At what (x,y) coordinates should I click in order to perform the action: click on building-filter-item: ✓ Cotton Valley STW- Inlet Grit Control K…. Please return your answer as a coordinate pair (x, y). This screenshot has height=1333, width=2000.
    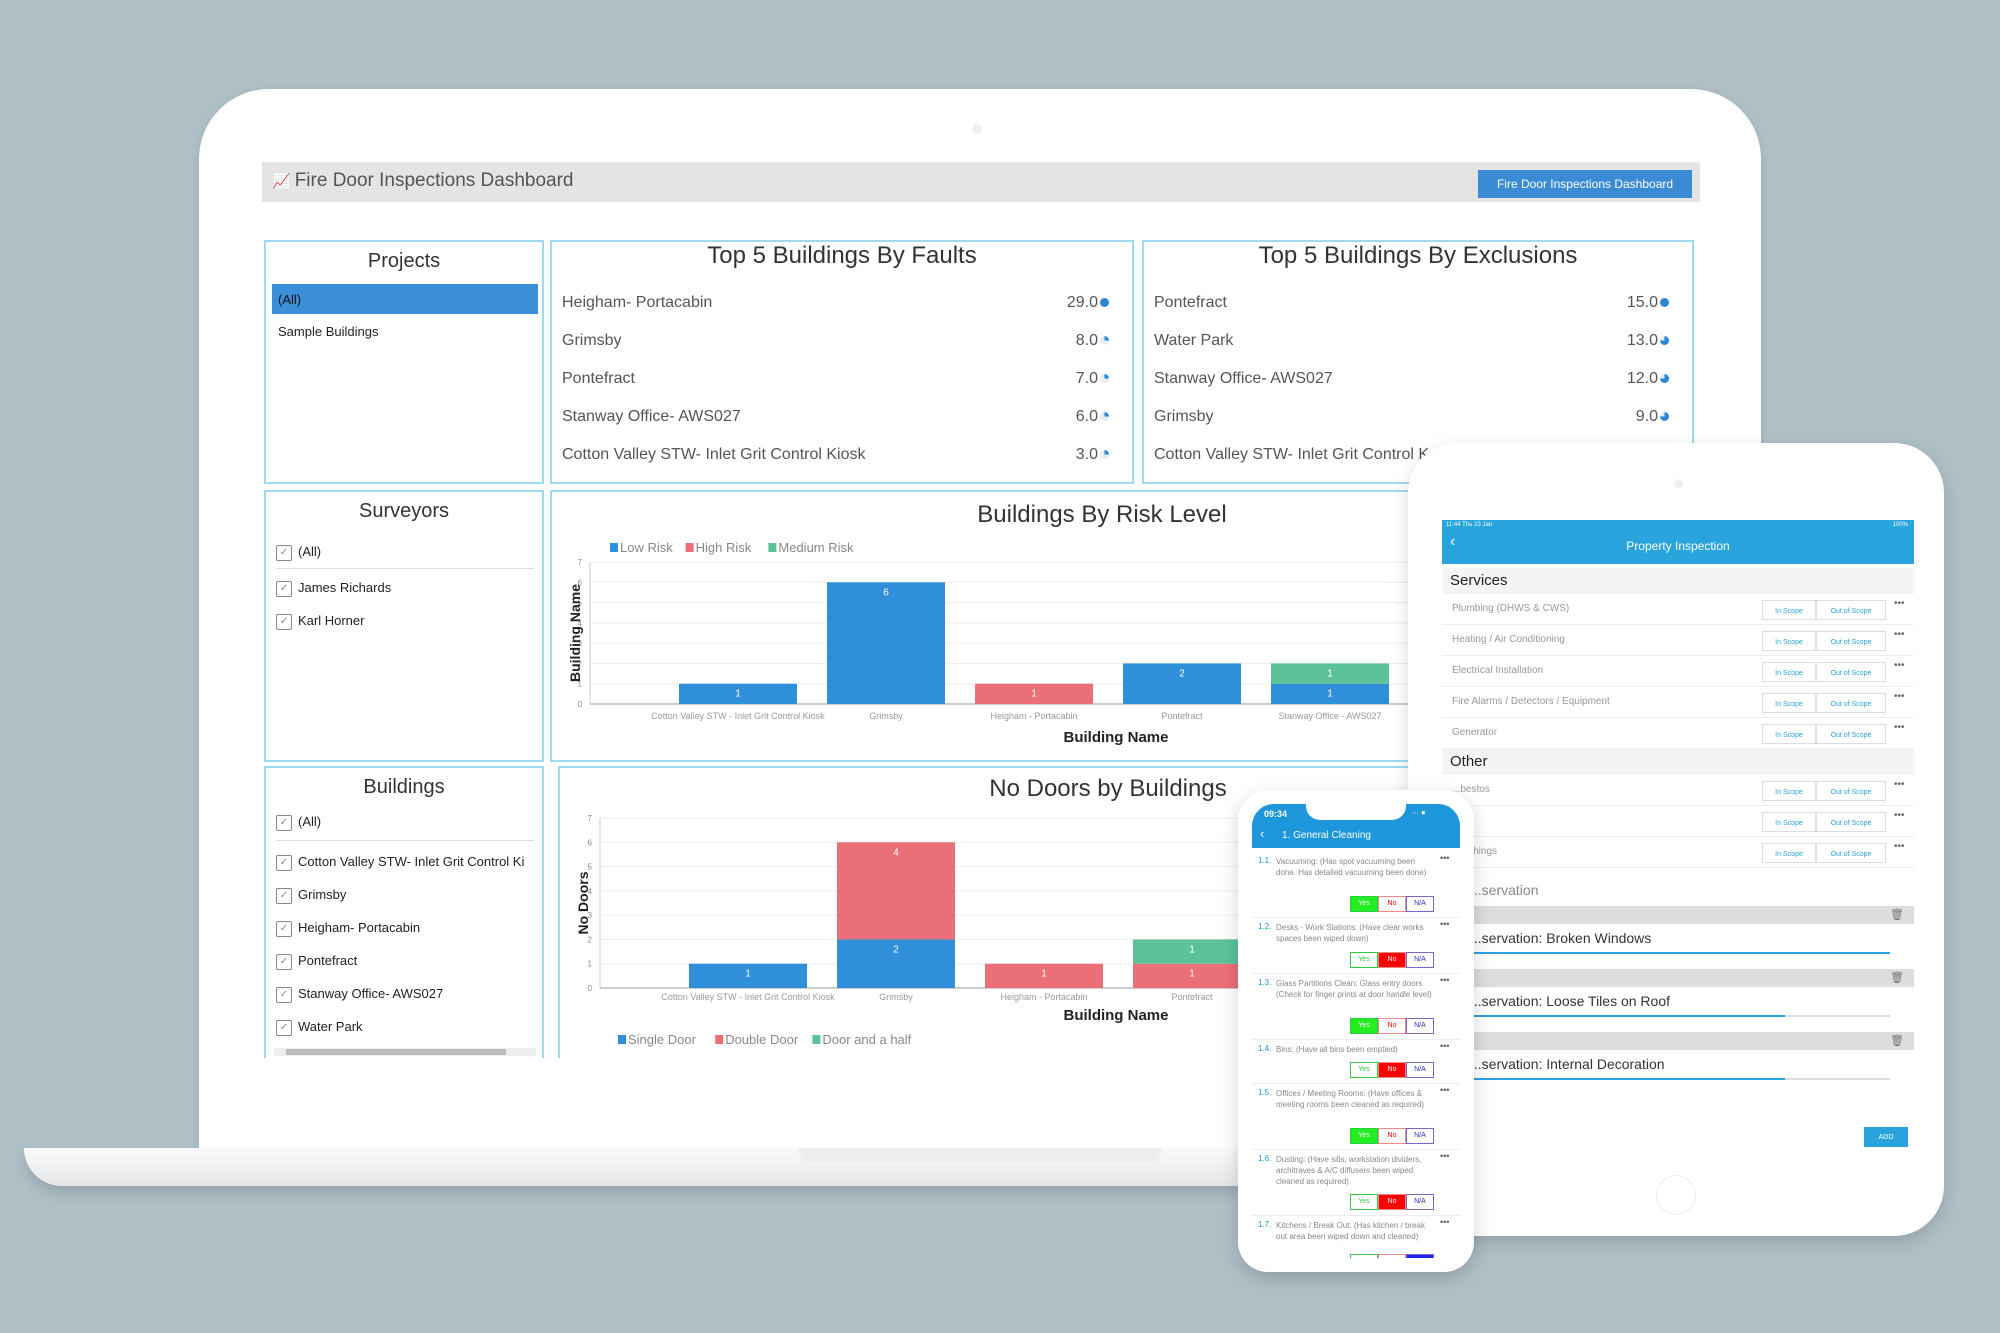
    Looking at the image, I should click on (400, 862).